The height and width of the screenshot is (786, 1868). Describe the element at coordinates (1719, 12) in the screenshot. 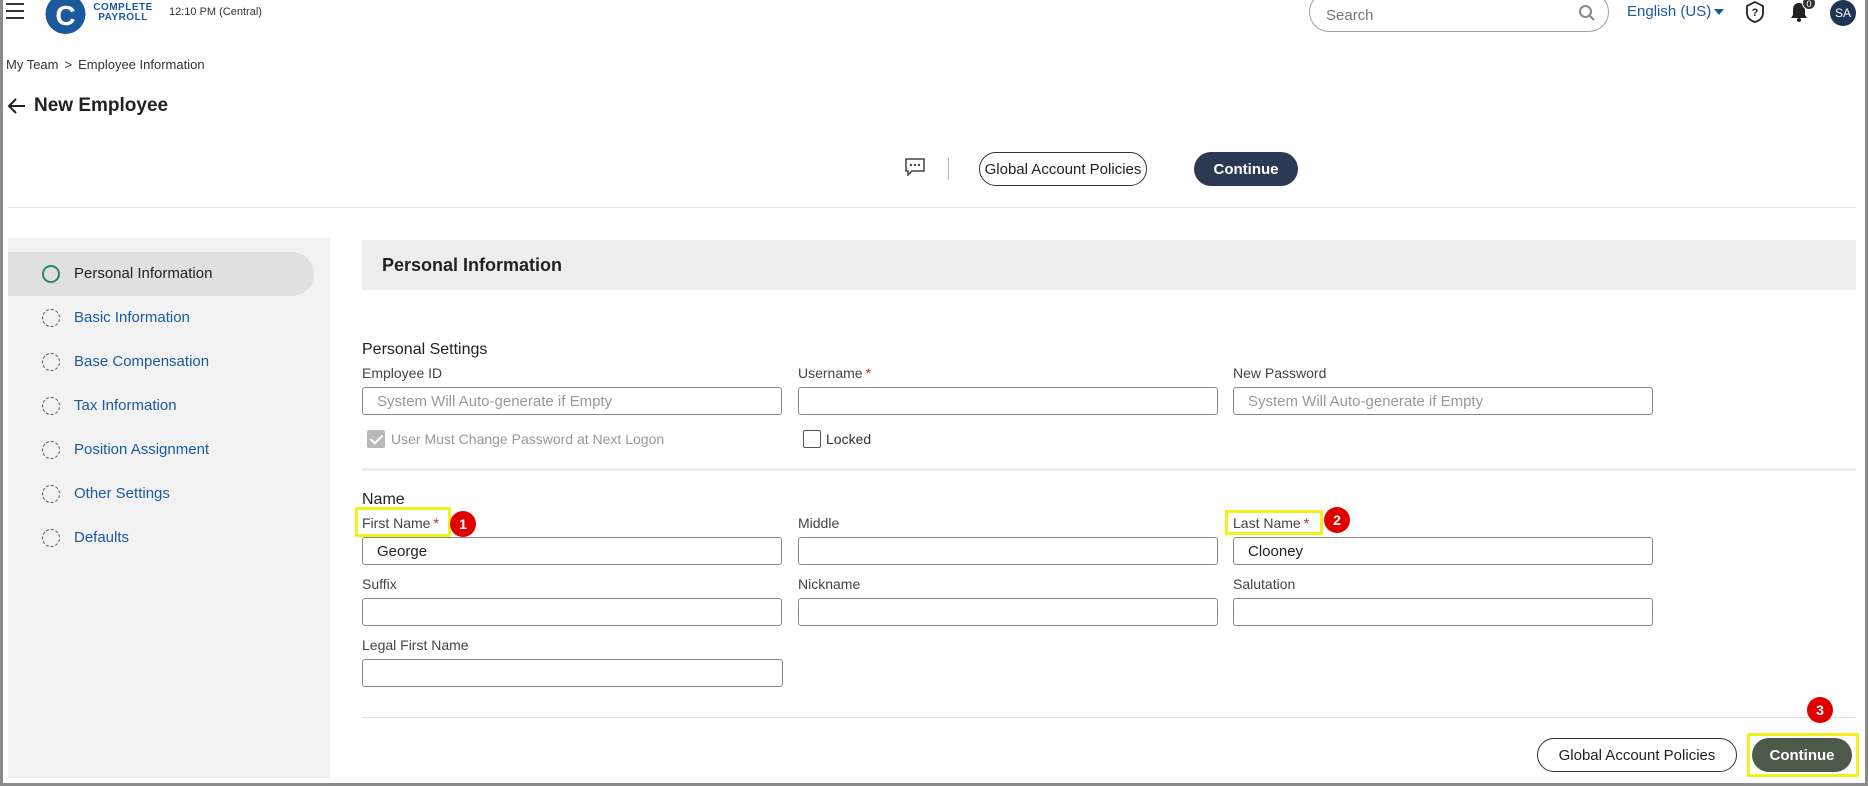

I see `caret-down-icon` at that location.